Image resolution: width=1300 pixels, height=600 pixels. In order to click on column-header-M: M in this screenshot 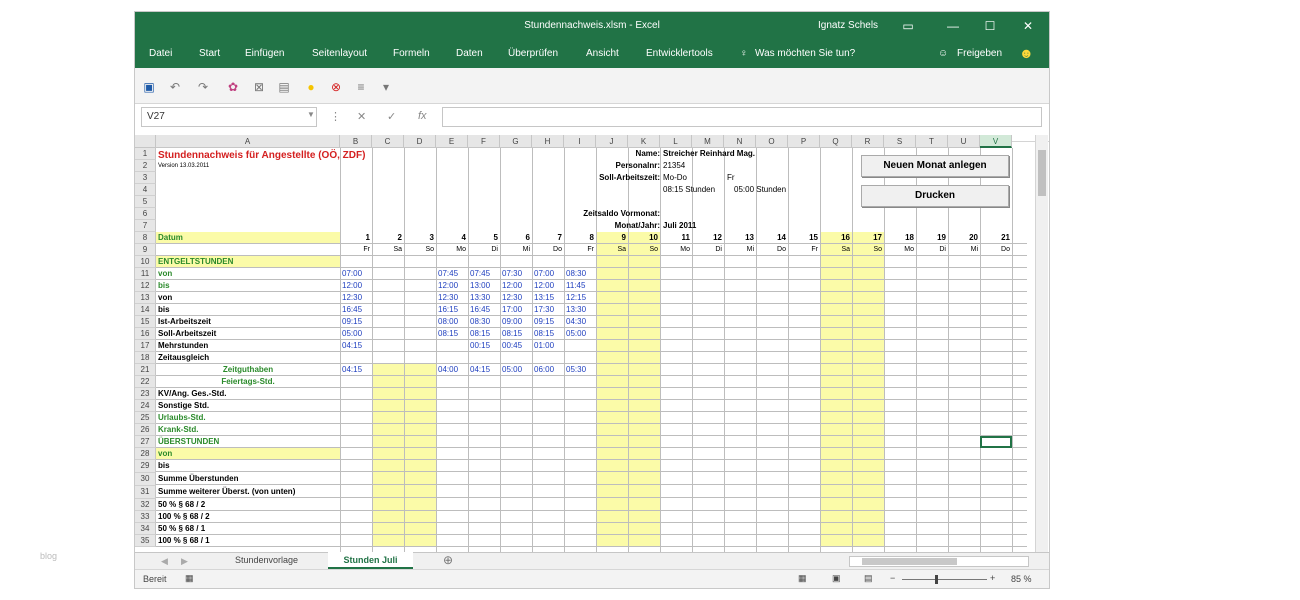, I will do `click(708, 141)`.